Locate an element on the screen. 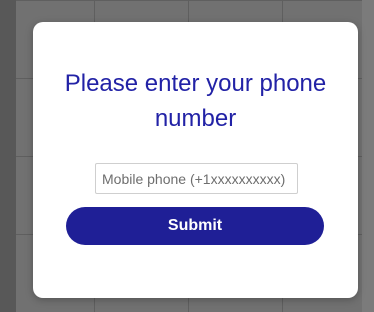  submit-button: Submit is located at coordinates (195, 226).